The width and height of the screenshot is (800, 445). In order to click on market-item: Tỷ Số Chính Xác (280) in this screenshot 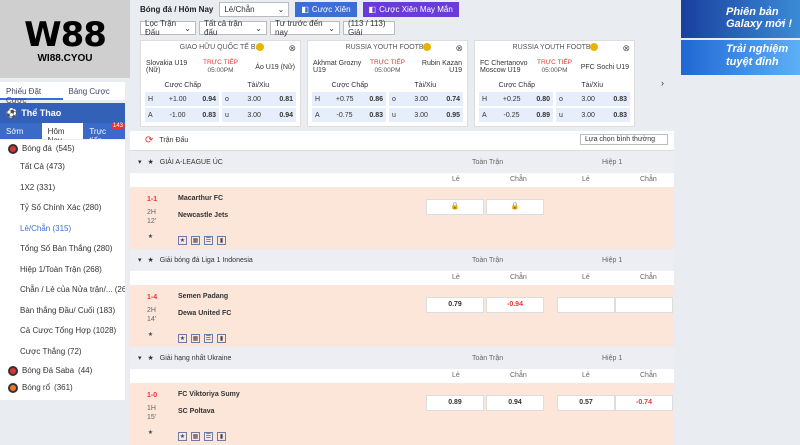, I will do `click(62, 208)`.